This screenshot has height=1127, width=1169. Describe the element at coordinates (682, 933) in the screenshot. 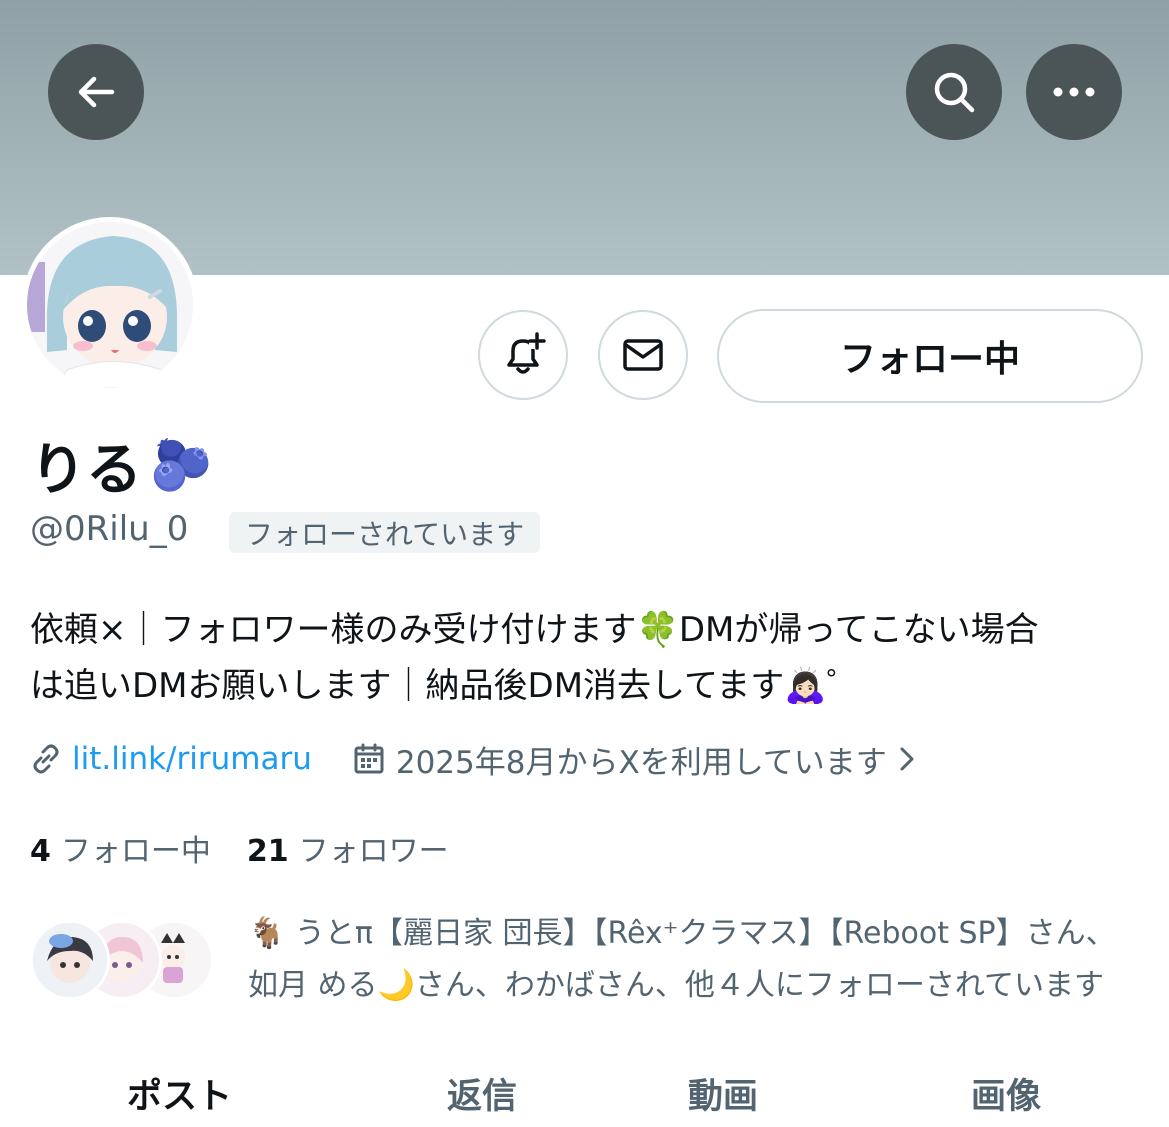

I see `followed-by-line: 🐐 うとπ【麗日家 団長】【Rêx⁺クラマス】【Reboot SP】さん、` at that location.